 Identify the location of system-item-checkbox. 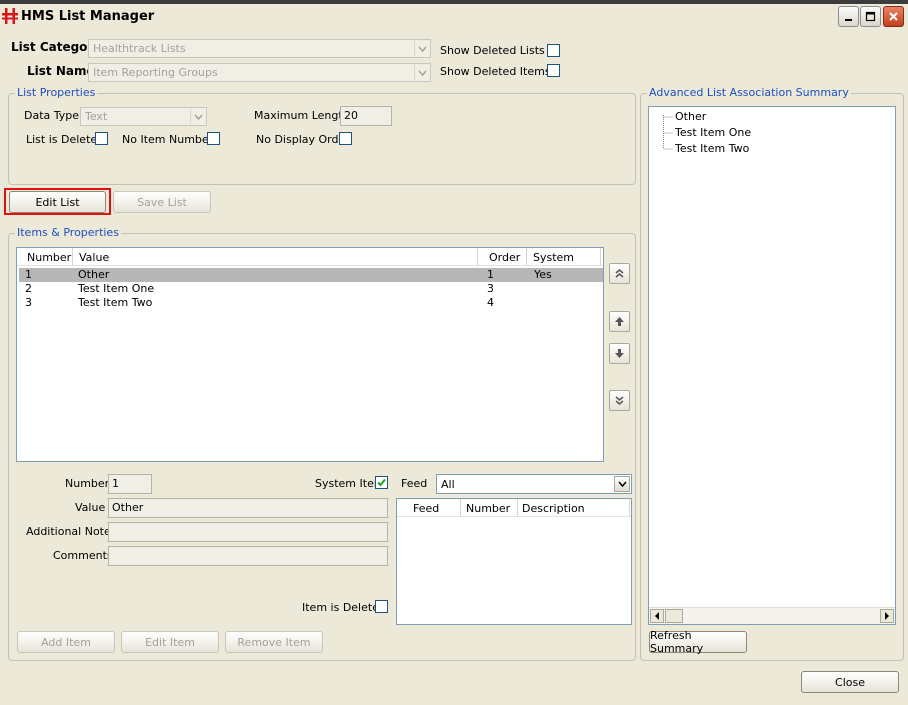
(381, 482).